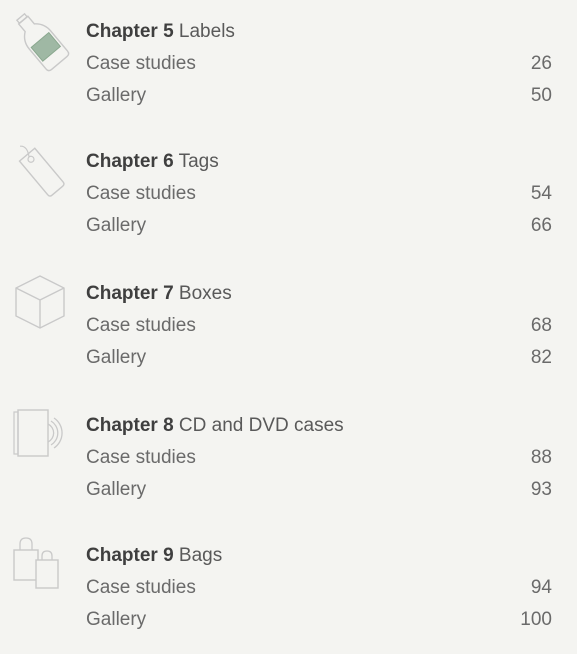 This screenshot has height=654, width=577. What do you see at coordinates (200, 555) in the screenshot?
I see `chapter-title: Bags` at bounding box center [200, 555].